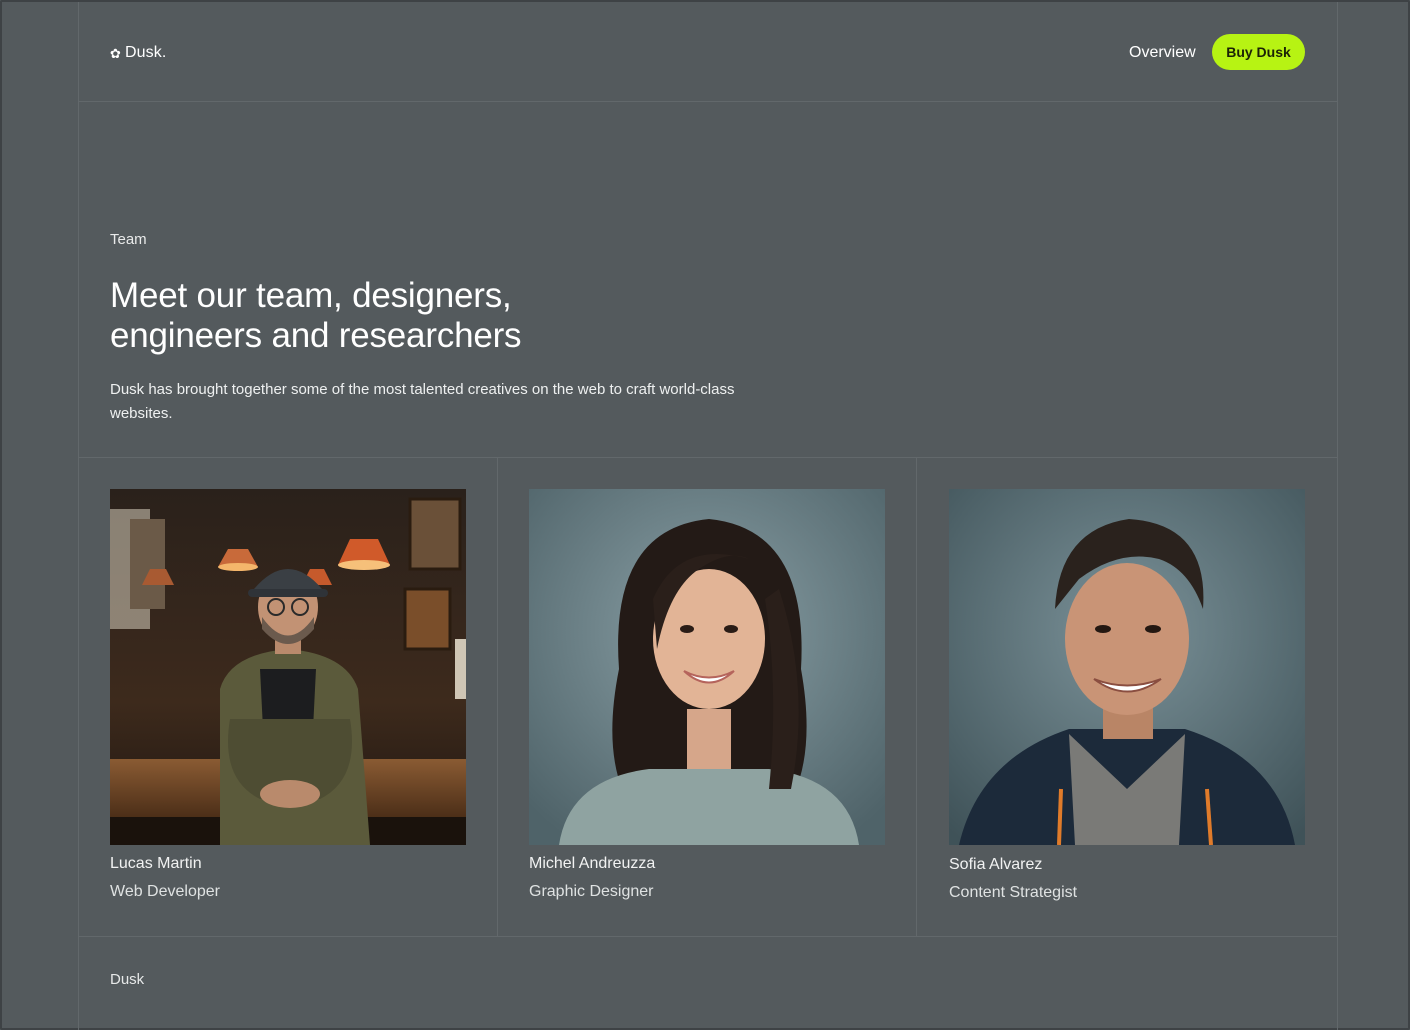  I want to click on footer-brand: Dusk, so click(127, 979).